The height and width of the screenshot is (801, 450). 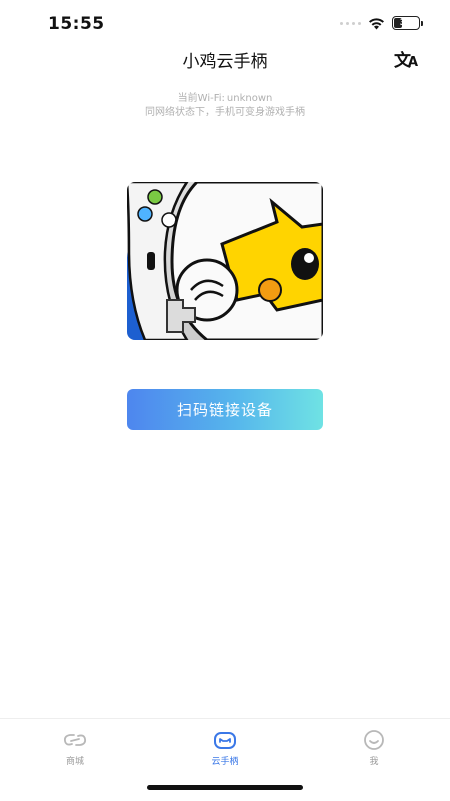 I want to click on cellular-signal-icon, so click(x=350, y=23).